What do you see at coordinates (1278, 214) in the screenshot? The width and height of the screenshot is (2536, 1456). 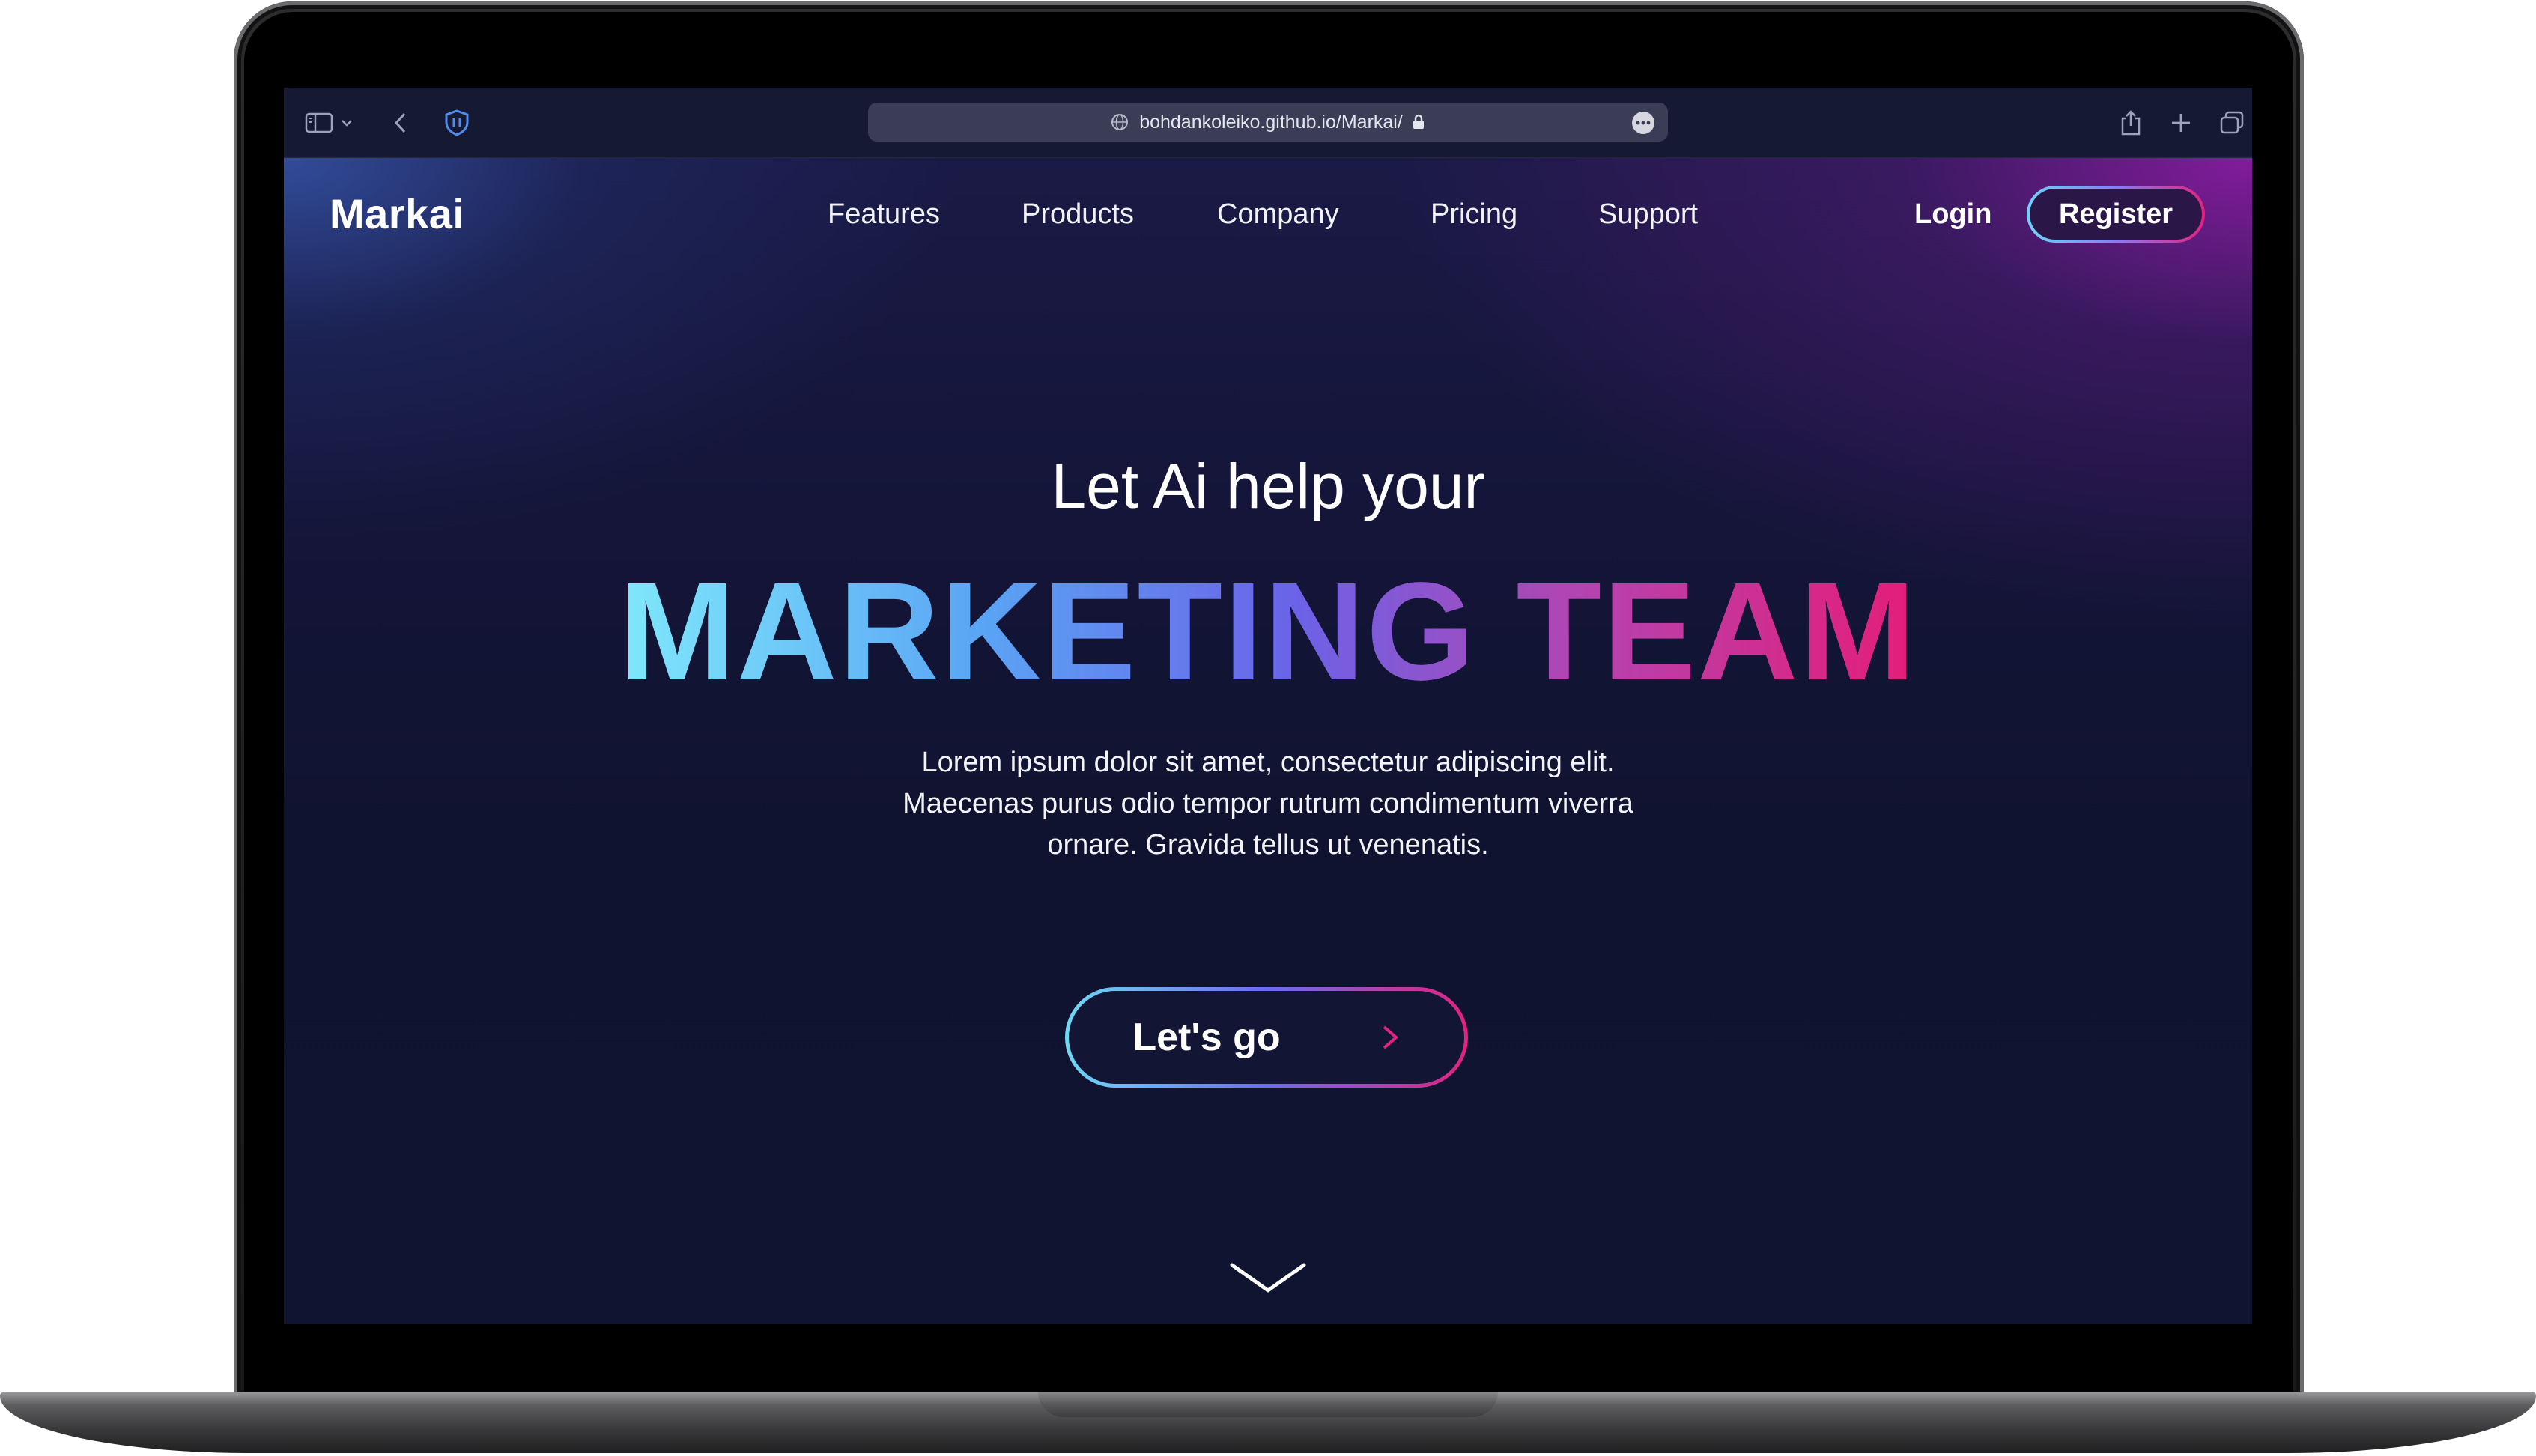 I see `nav-company: Company` at bounding box center [1278, 214].